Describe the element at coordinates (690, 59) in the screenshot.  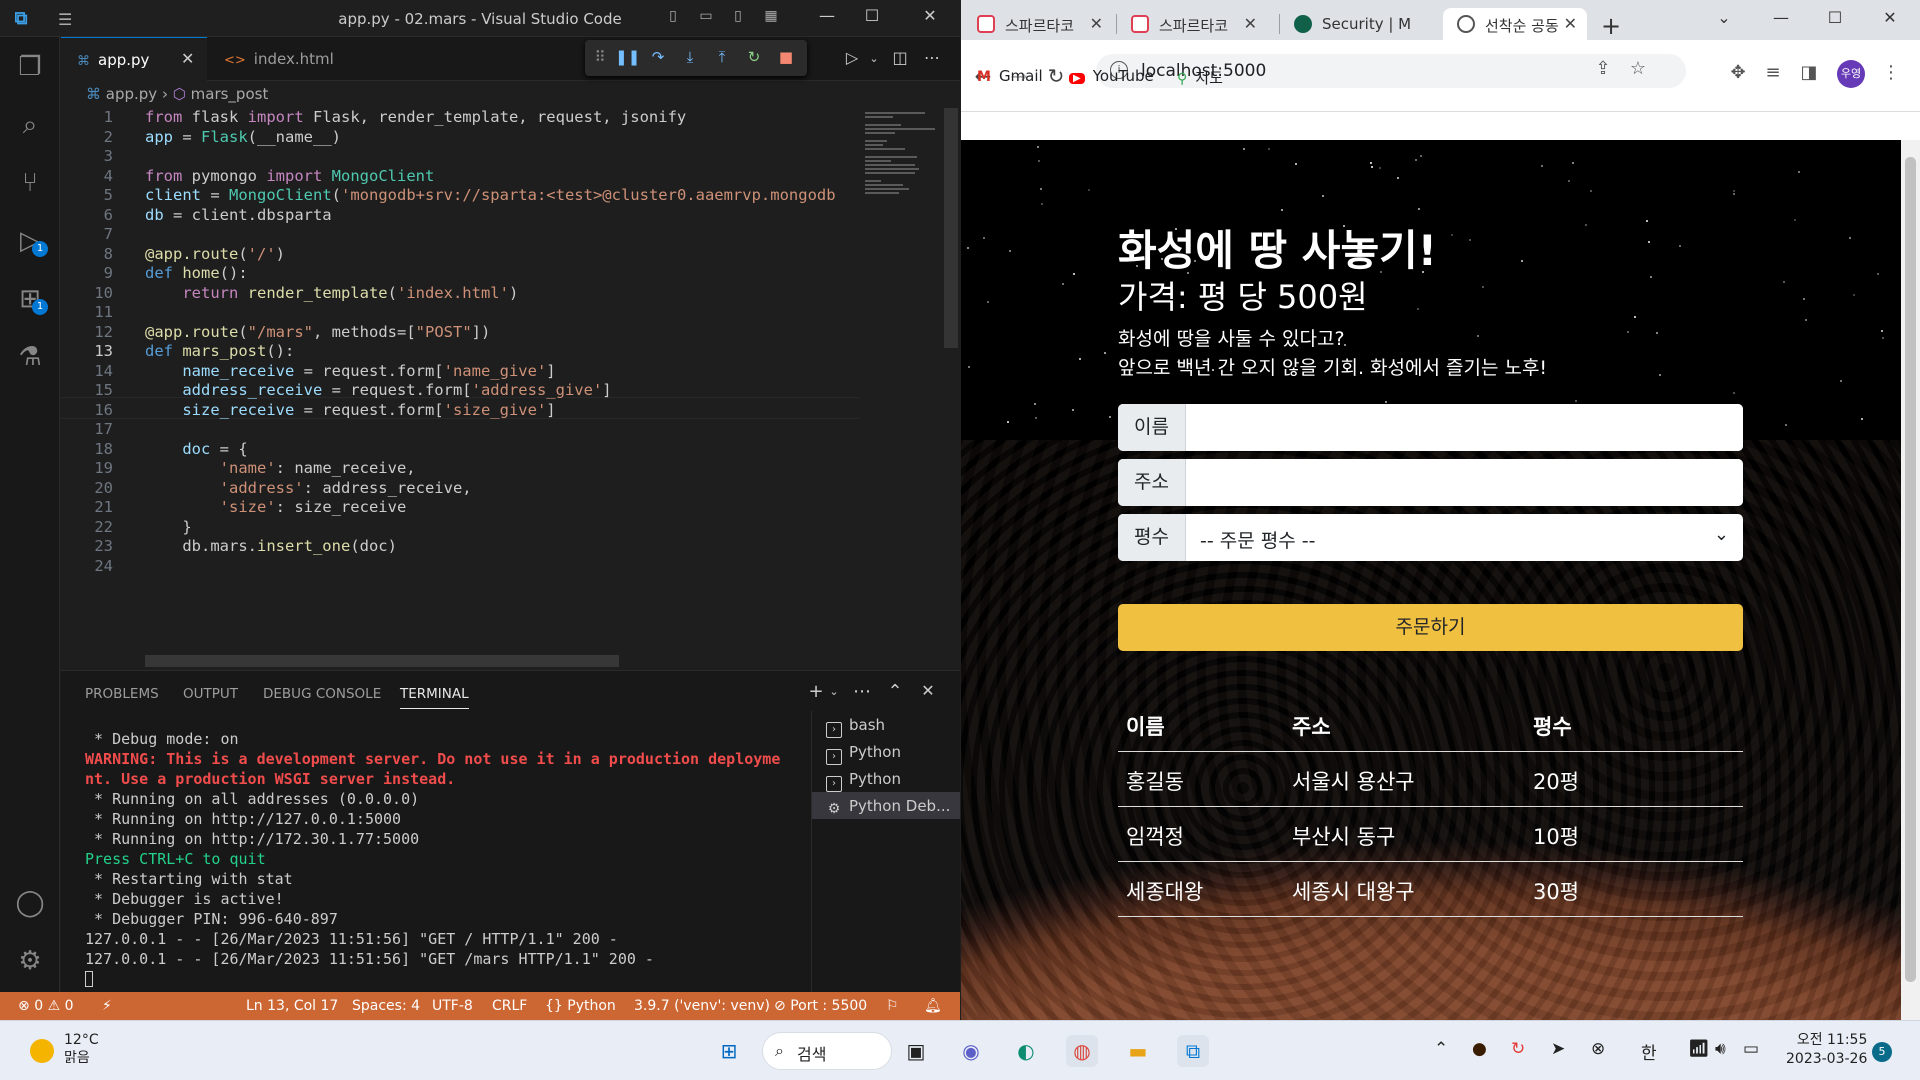
I see `step-into-icon: ⤓` at that location.